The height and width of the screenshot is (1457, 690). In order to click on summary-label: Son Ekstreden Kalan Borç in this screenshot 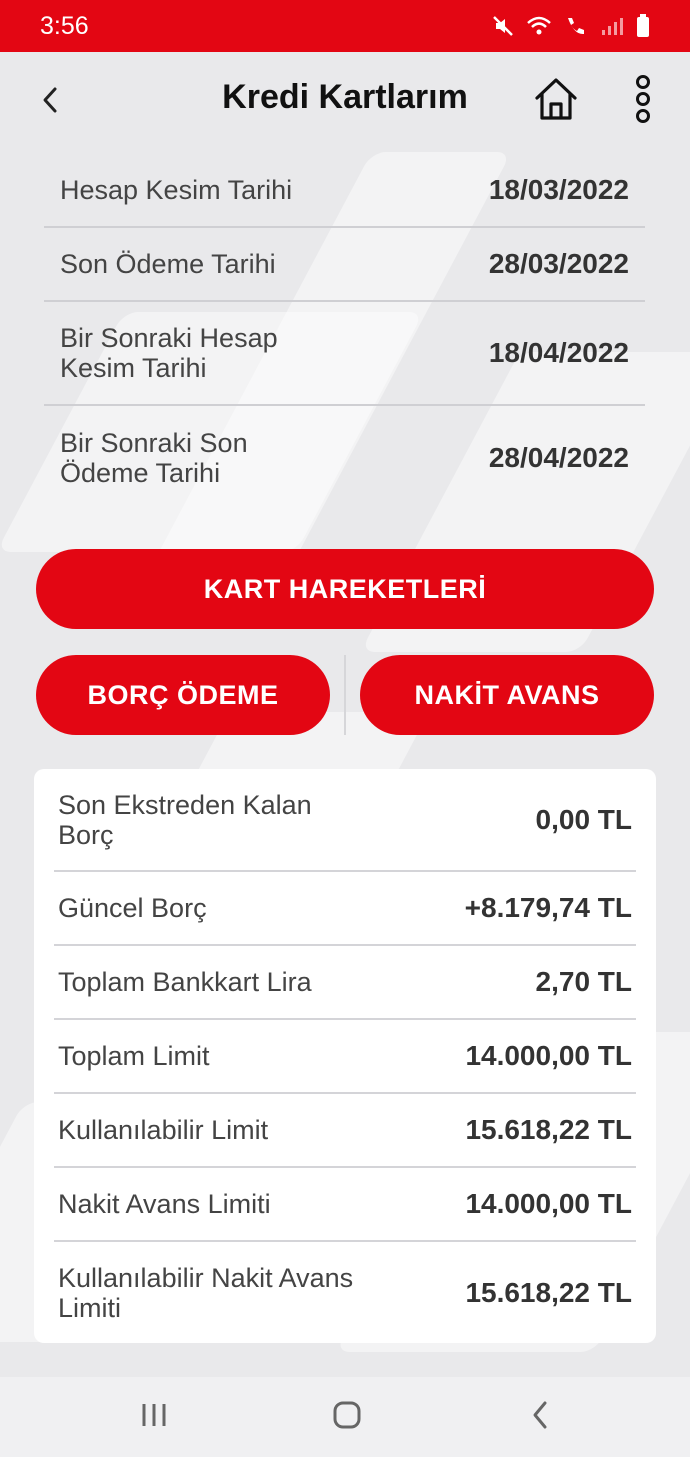, I will do `click(185, 819)`.